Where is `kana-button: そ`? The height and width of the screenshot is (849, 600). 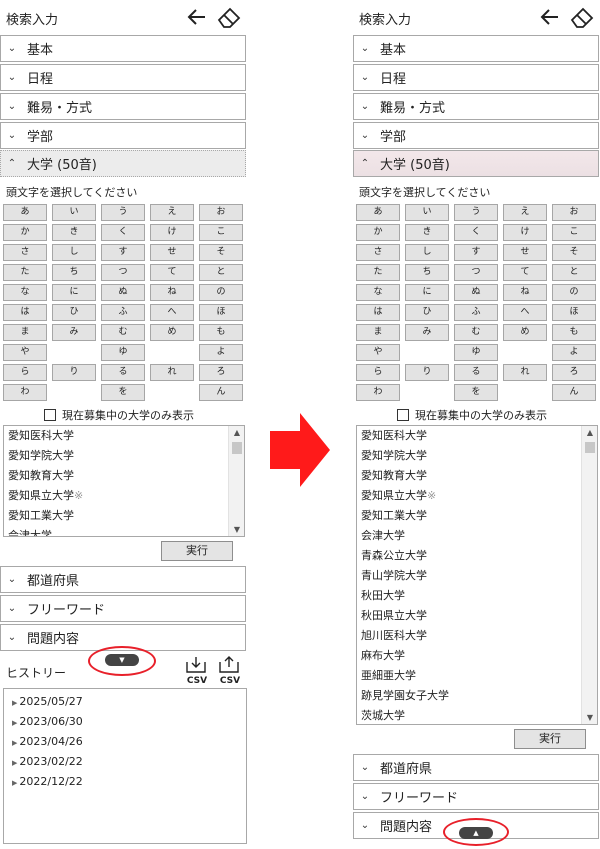
kana-button: そ is located at coordinates (221, 252).